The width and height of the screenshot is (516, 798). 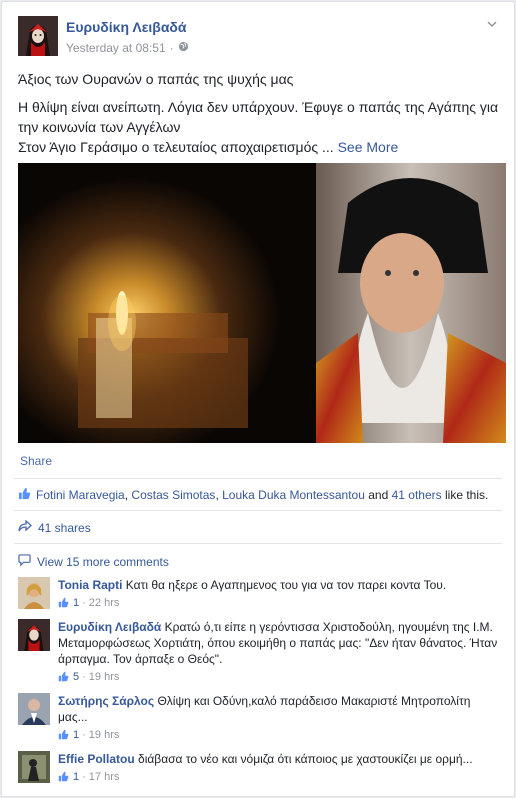 I want to click on like-thumb-icon, so click(x=24, y=495).